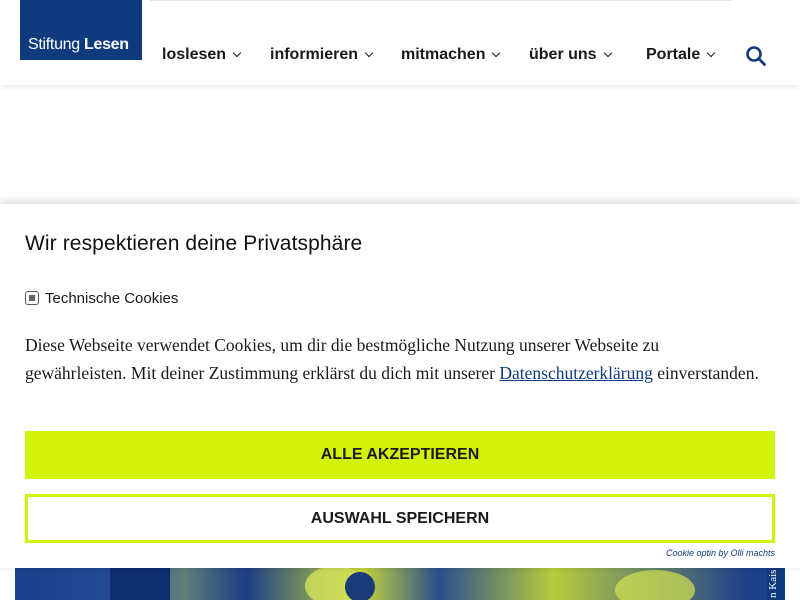  Describe the element at coordinates (705, 373) in the screenshot. I see `cookie-description-text-end: einverstanden.` at that location.